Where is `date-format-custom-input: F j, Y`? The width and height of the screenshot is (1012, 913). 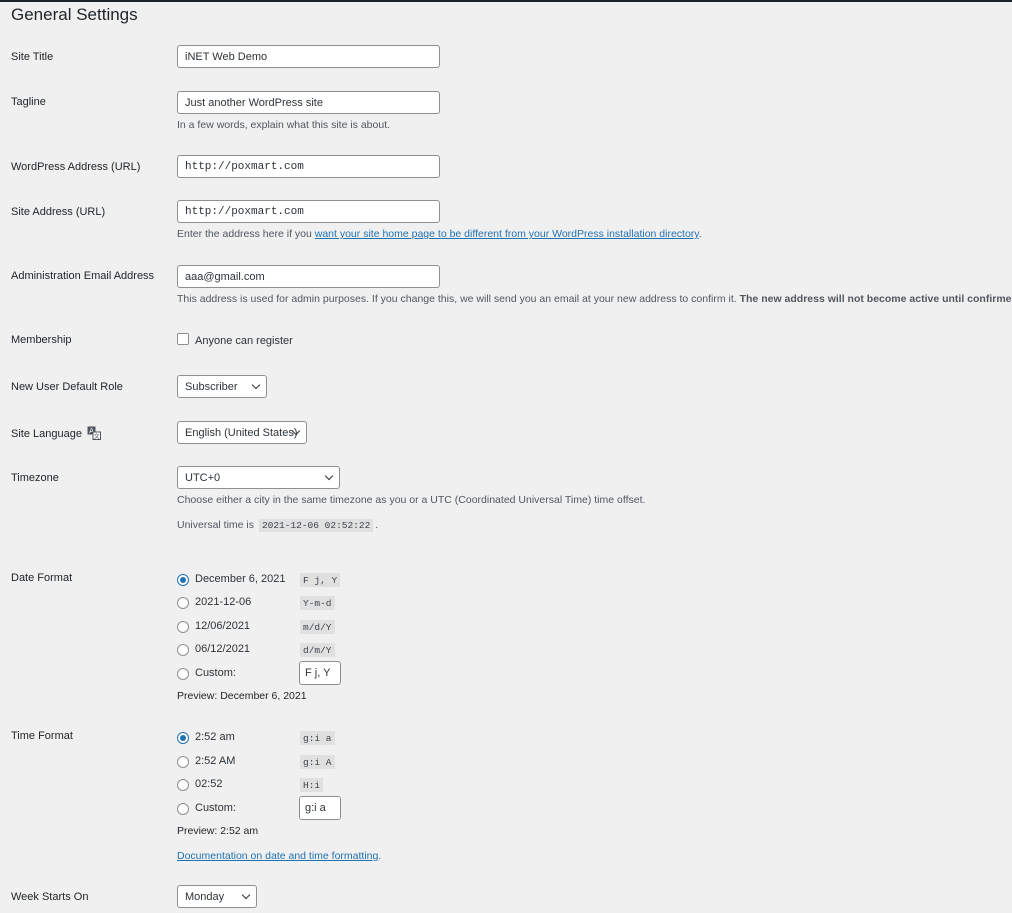
date-format-custom-input: F j, Y is located at coordinates (320, 673).